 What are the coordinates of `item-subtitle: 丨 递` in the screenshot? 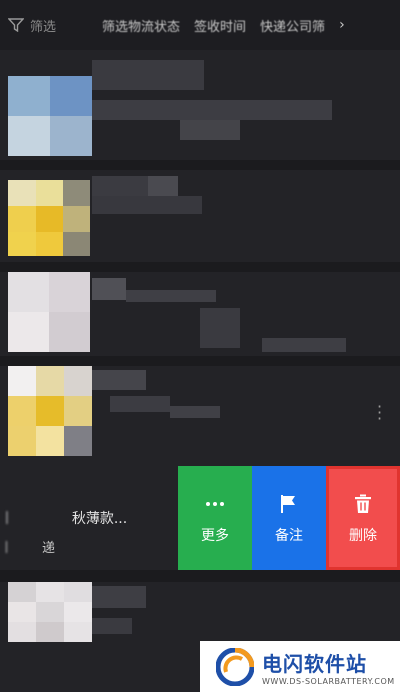 It's located at (27, 548).